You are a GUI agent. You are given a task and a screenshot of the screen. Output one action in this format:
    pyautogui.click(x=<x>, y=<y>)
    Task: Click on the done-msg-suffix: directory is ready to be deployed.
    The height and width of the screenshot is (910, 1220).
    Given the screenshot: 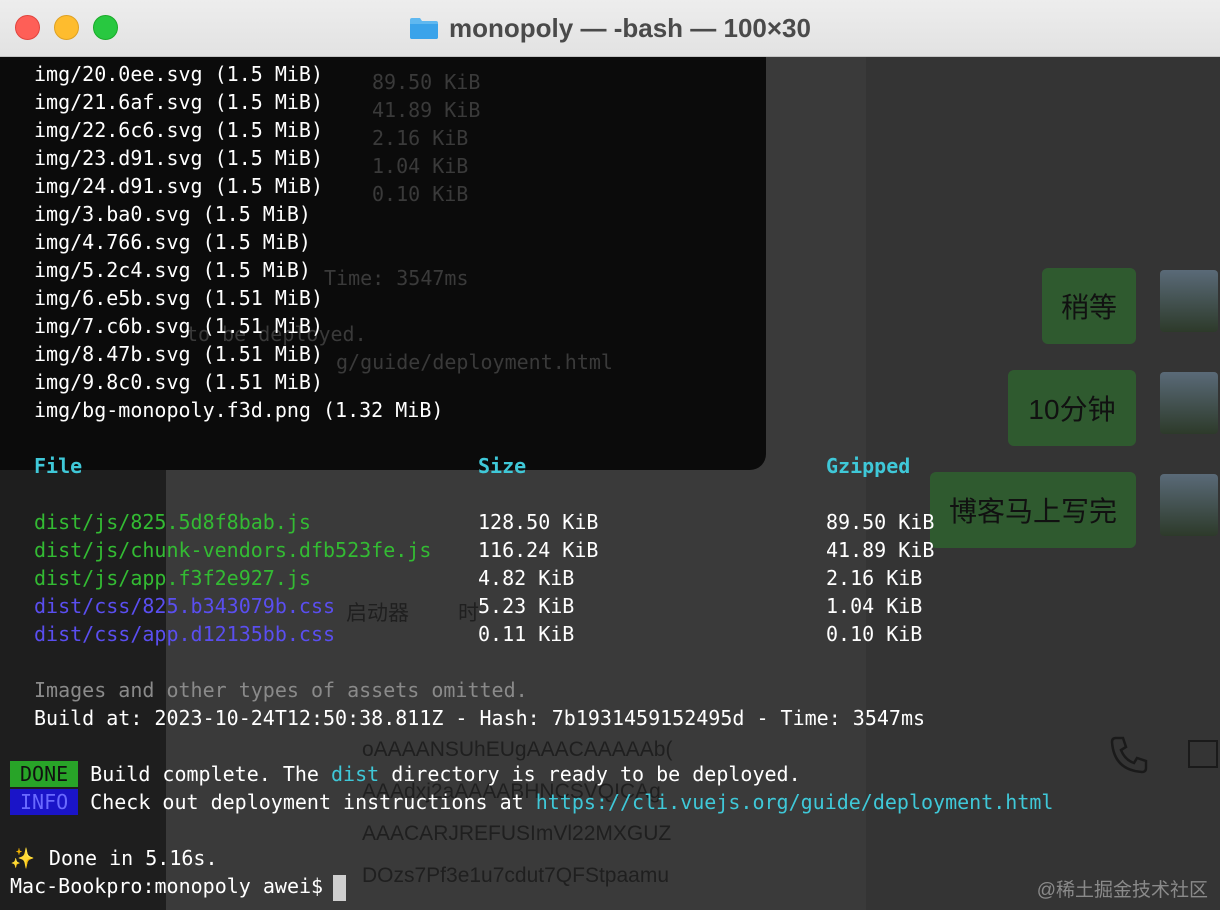 What is the action you would take?
    pyautogui.click(x=590, y=774)
    